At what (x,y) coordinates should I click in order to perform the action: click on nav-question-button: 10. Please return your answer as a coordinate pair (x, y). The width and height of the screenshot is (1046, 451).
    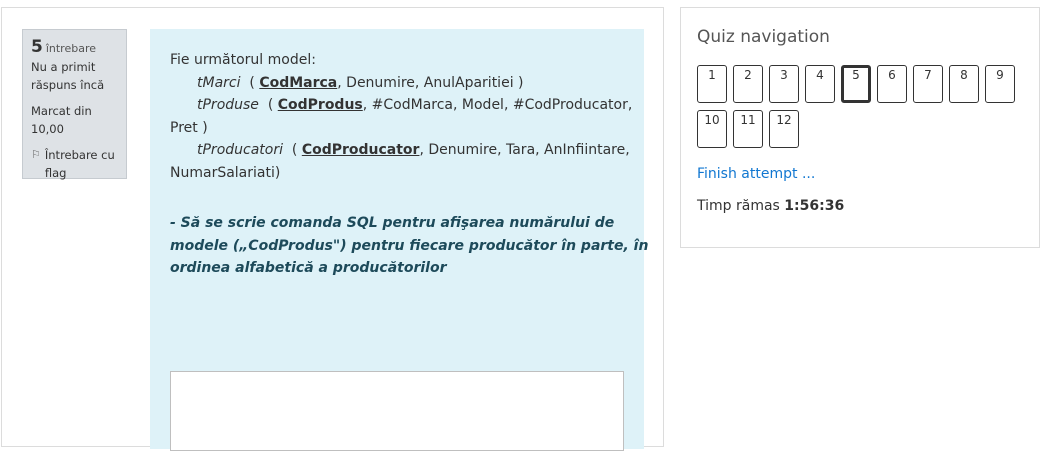
    Looking at the image, I should click on (712, 129).